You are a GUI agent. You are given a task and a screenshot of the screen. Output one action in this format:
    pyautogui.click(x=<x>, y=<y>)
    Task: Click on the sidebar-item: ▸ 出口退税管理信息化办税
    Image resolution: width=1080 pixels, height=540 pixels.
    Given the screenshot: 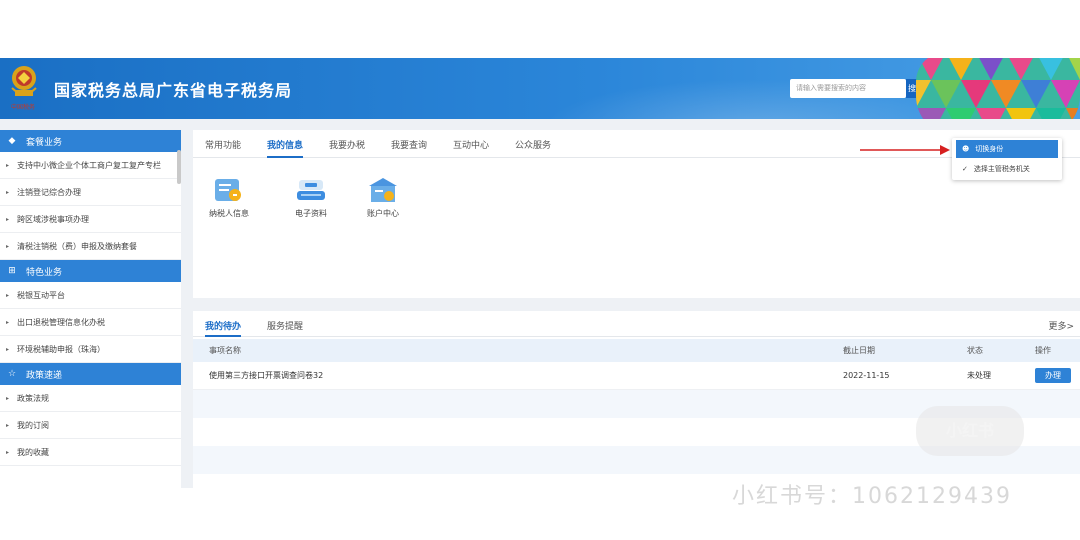 What is the action you would take?
    pyautogui.click(x=90, y=322)
    